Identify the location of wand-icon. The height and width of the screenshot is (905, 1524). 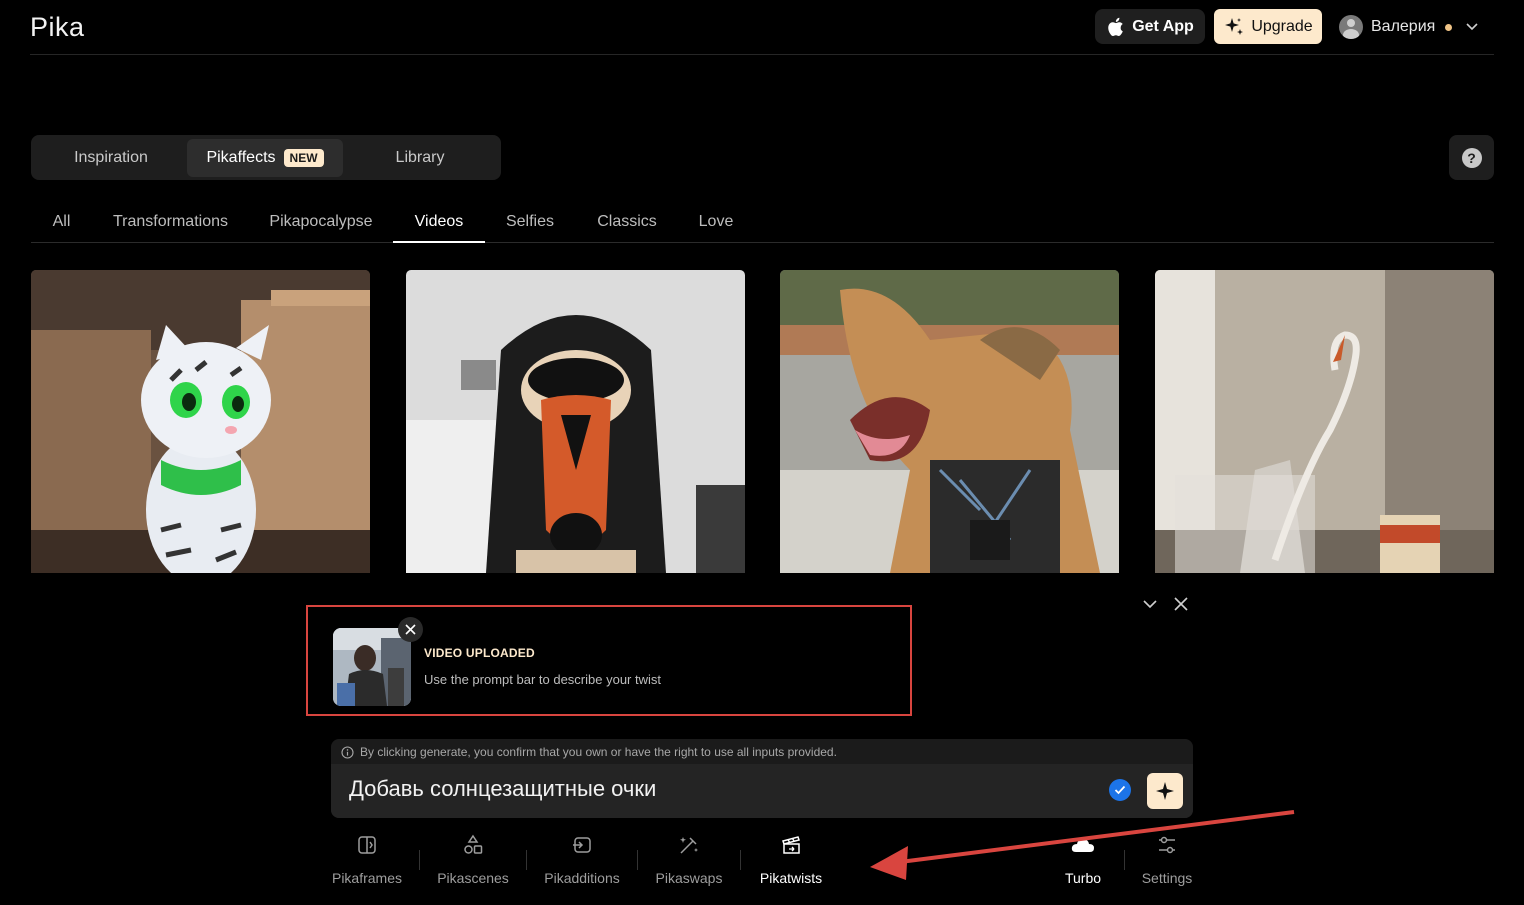
(689, 845).